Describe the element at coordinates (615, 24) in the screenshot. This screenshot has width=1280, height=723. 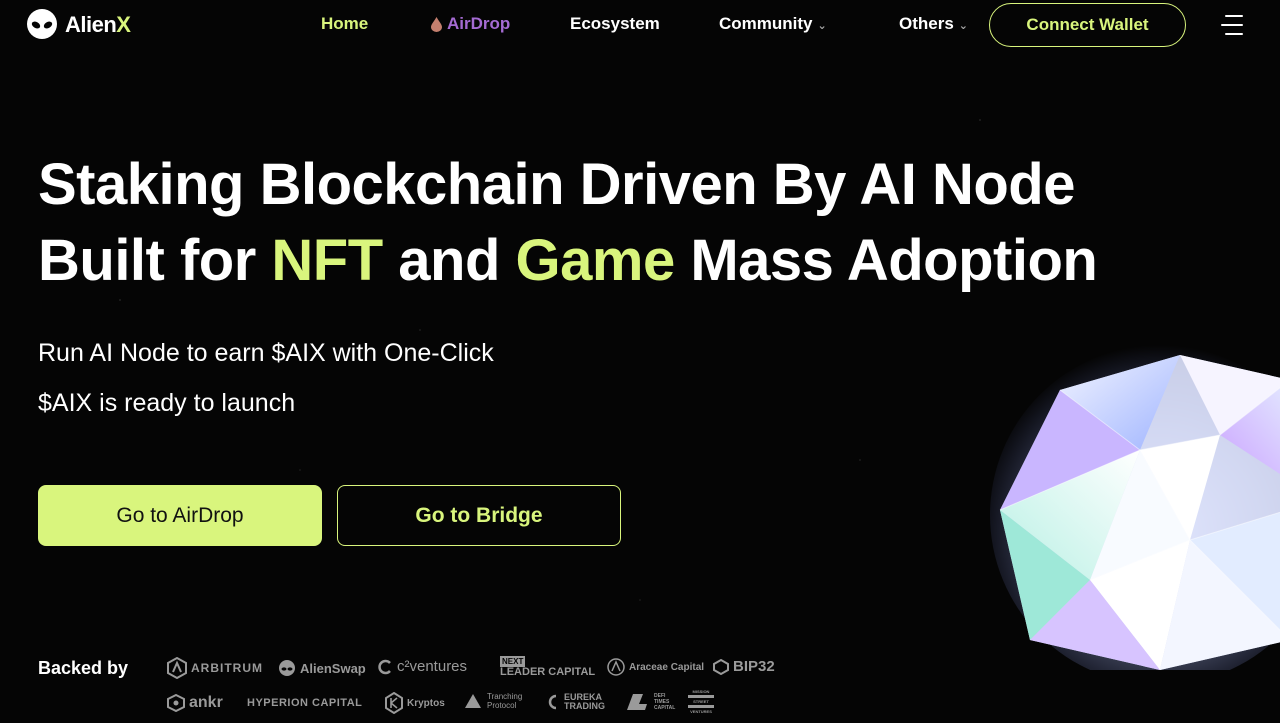
I see `nav-ecosystem: Ecosystem` at that location.